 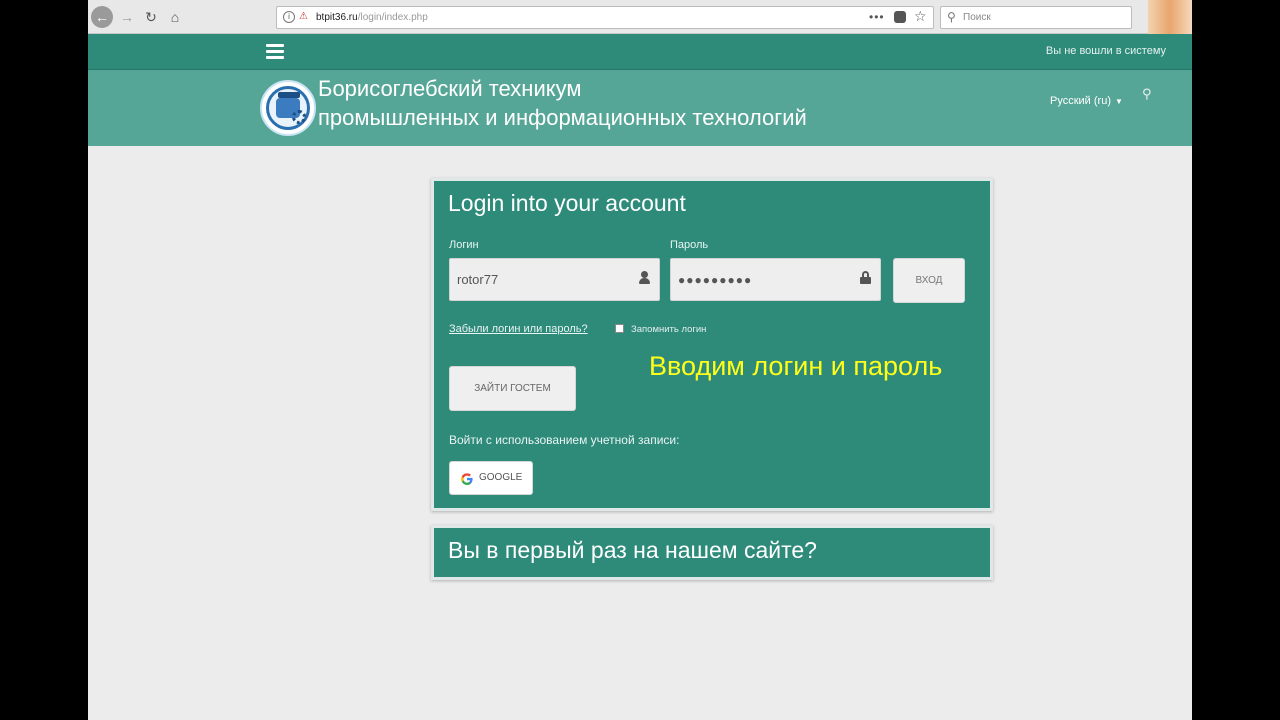 I want to click on login-title: Login into your account, so click(x=567, y=203).